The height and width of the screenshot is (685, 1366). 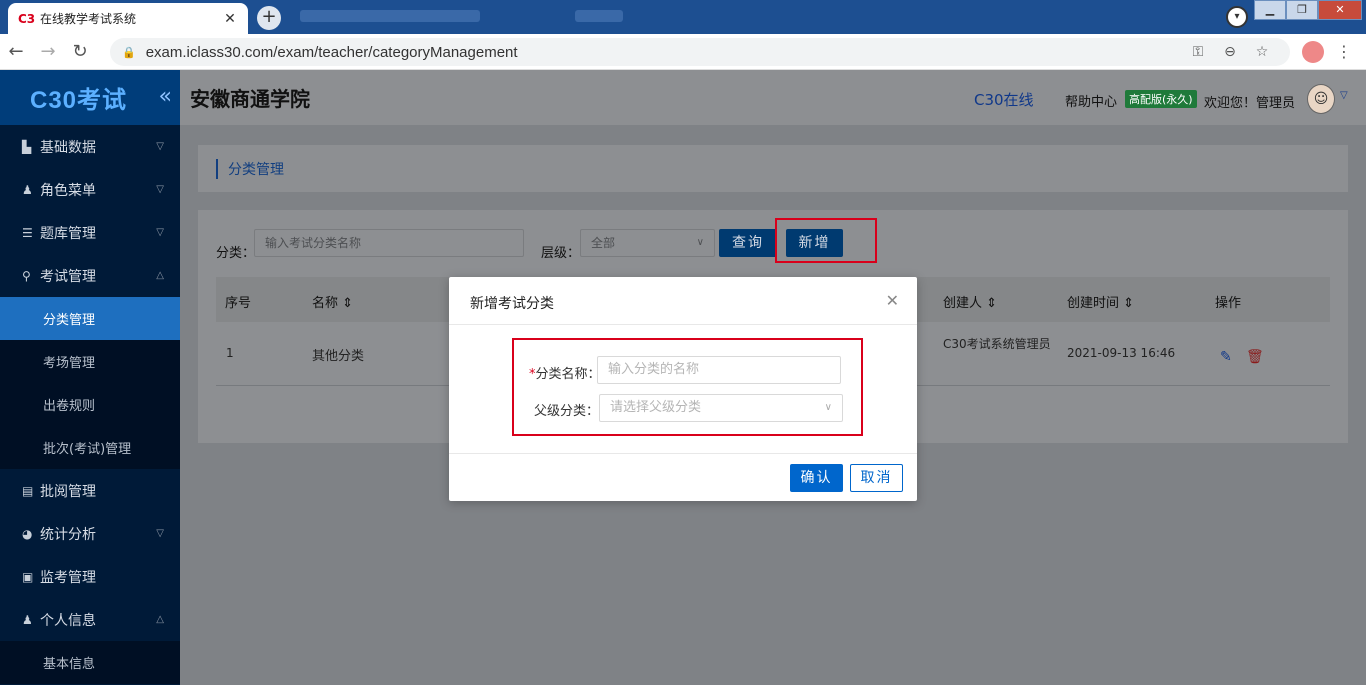 What do you see at coordinates (1255, 357) in the screenshot?
I see `delete-icon: 🗑` at bounding box center [1255, 357].